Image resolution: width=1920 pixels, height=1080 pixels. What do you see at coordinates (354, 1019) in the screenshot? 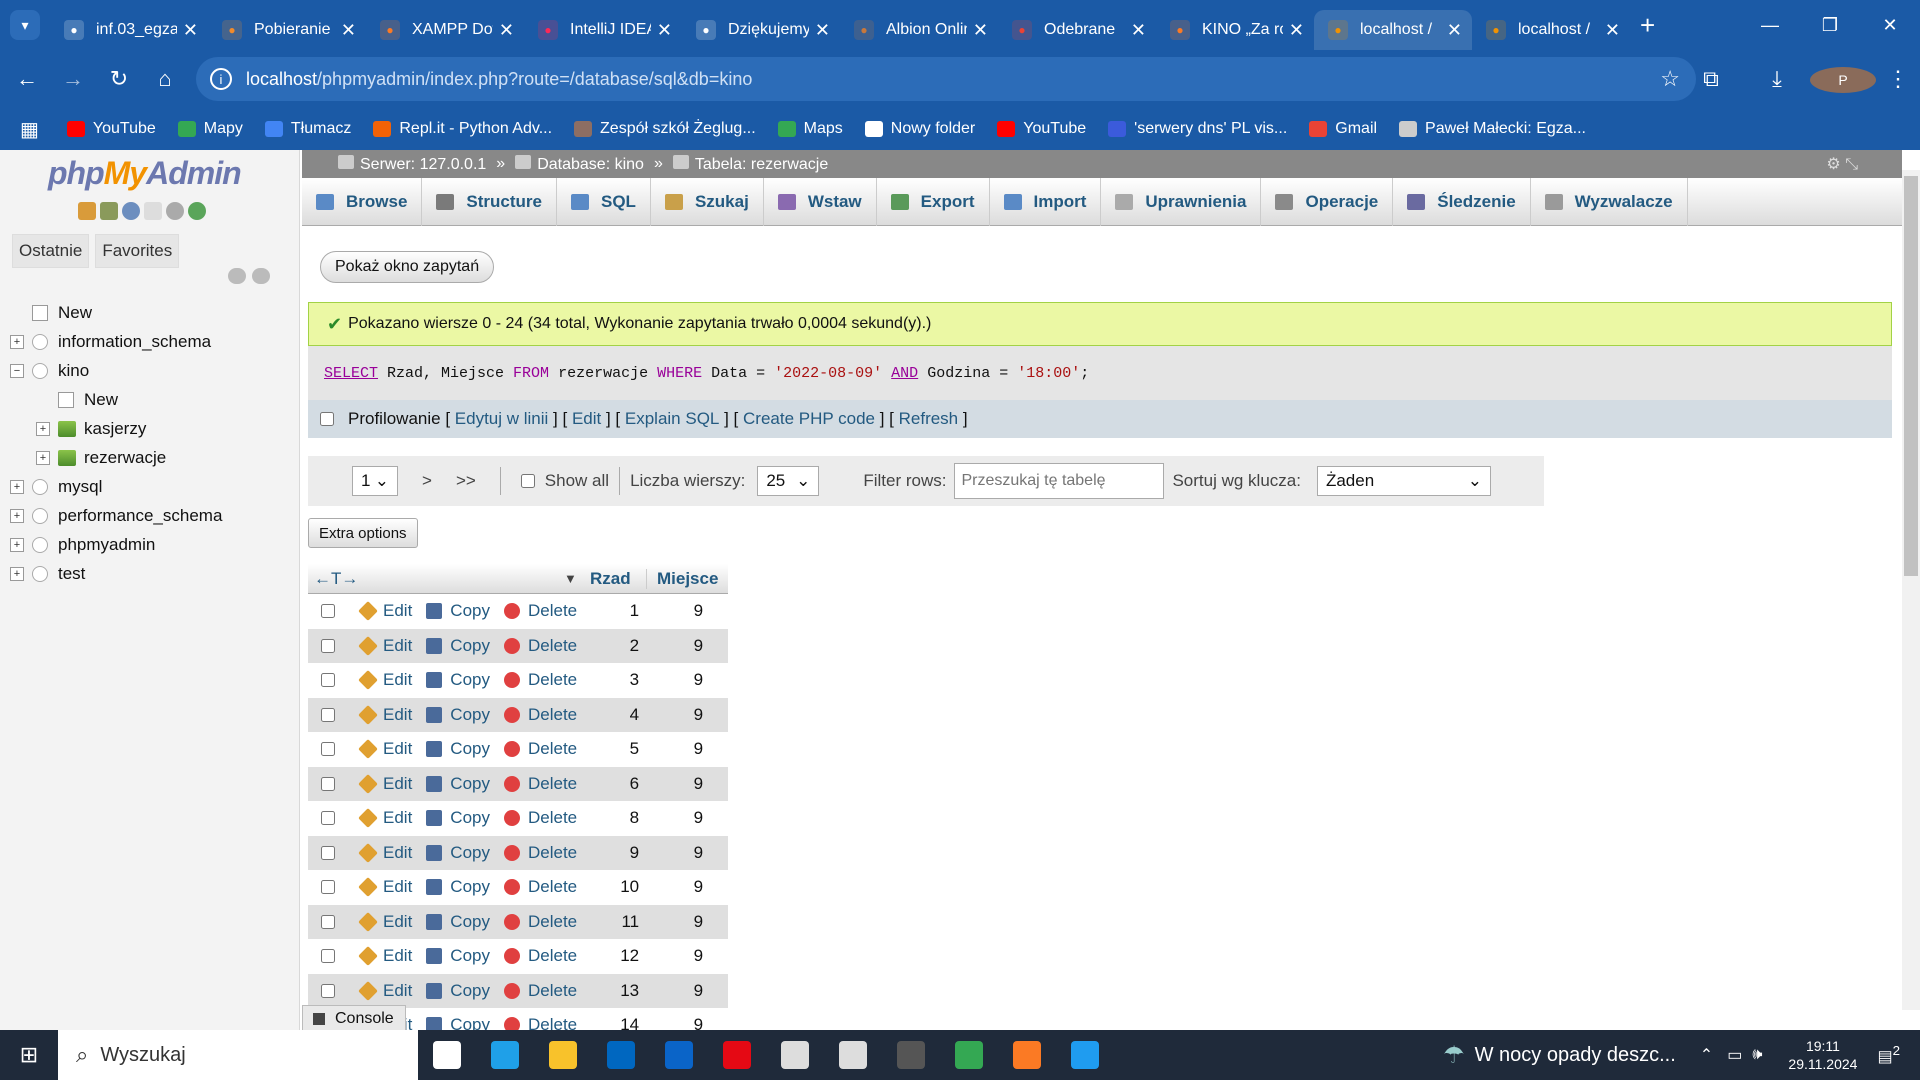
I see `console-toggle: Console` at bounding box center [354, 1019].